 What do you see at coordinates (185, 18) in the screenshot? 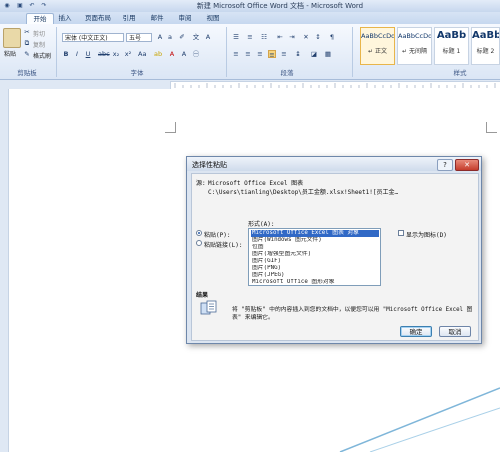
I see `tab-review: 审阅` at bounding box center [185, 18].